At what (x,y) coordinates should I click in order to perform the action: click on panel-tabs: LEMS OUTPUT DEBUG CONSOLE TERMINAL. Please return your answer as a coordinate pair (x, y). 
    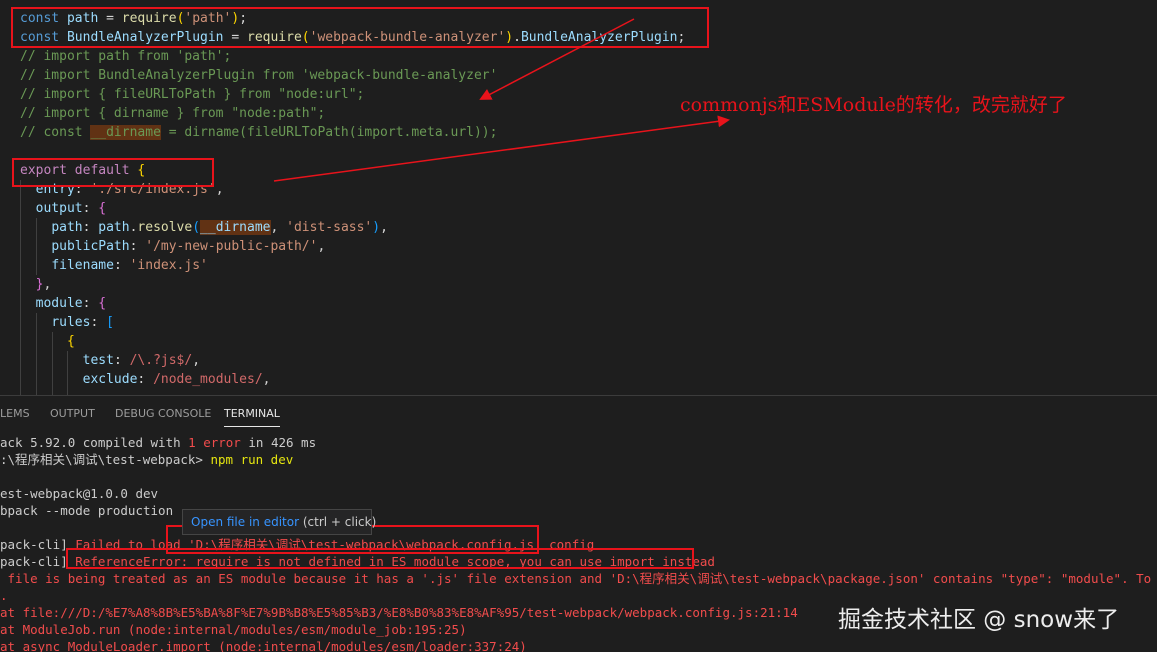
    Looking at the image, I should click on (578, 414).